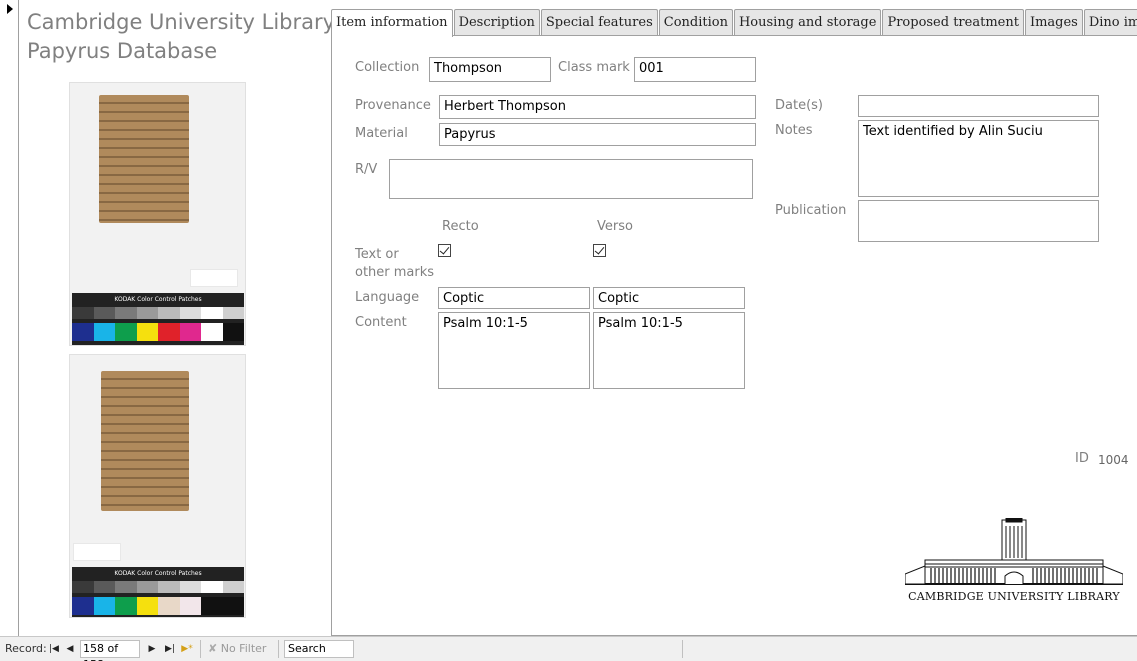 Image resolution: width=1137 pixels, height=661 pixels. Describe the element at coordinates (597, 107) in the screenshot. I see `provenance-field: Herbert Thompson` at that location.